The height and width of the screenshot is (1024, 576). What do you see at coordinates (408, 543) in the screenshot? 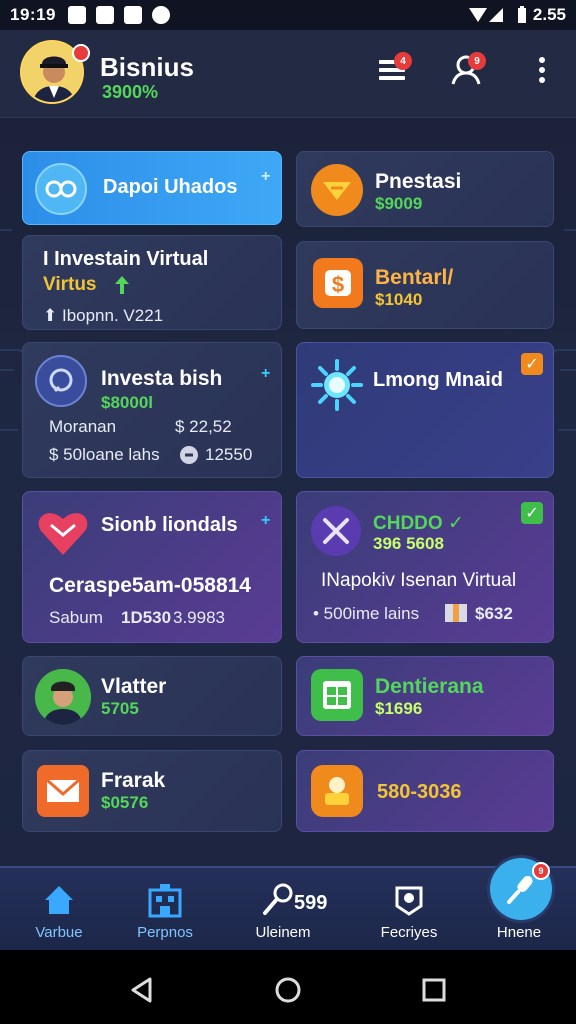
I see `card-value: 396 5608` at bounding box center [408, 543].